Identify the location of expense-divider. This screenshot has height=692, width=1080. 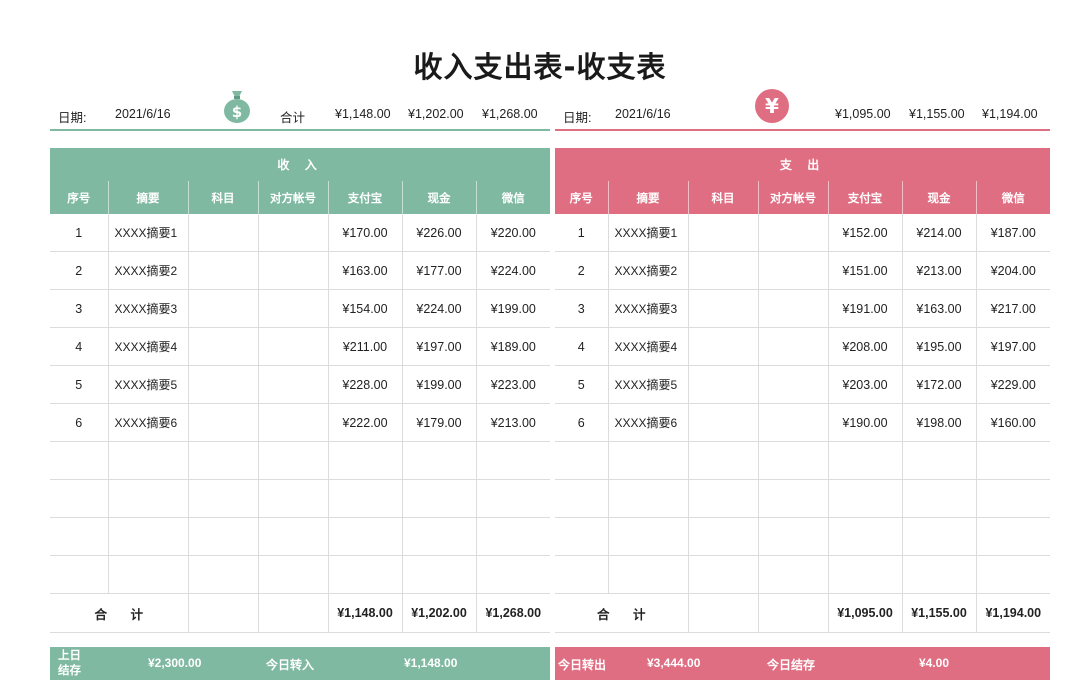
(802, 130).